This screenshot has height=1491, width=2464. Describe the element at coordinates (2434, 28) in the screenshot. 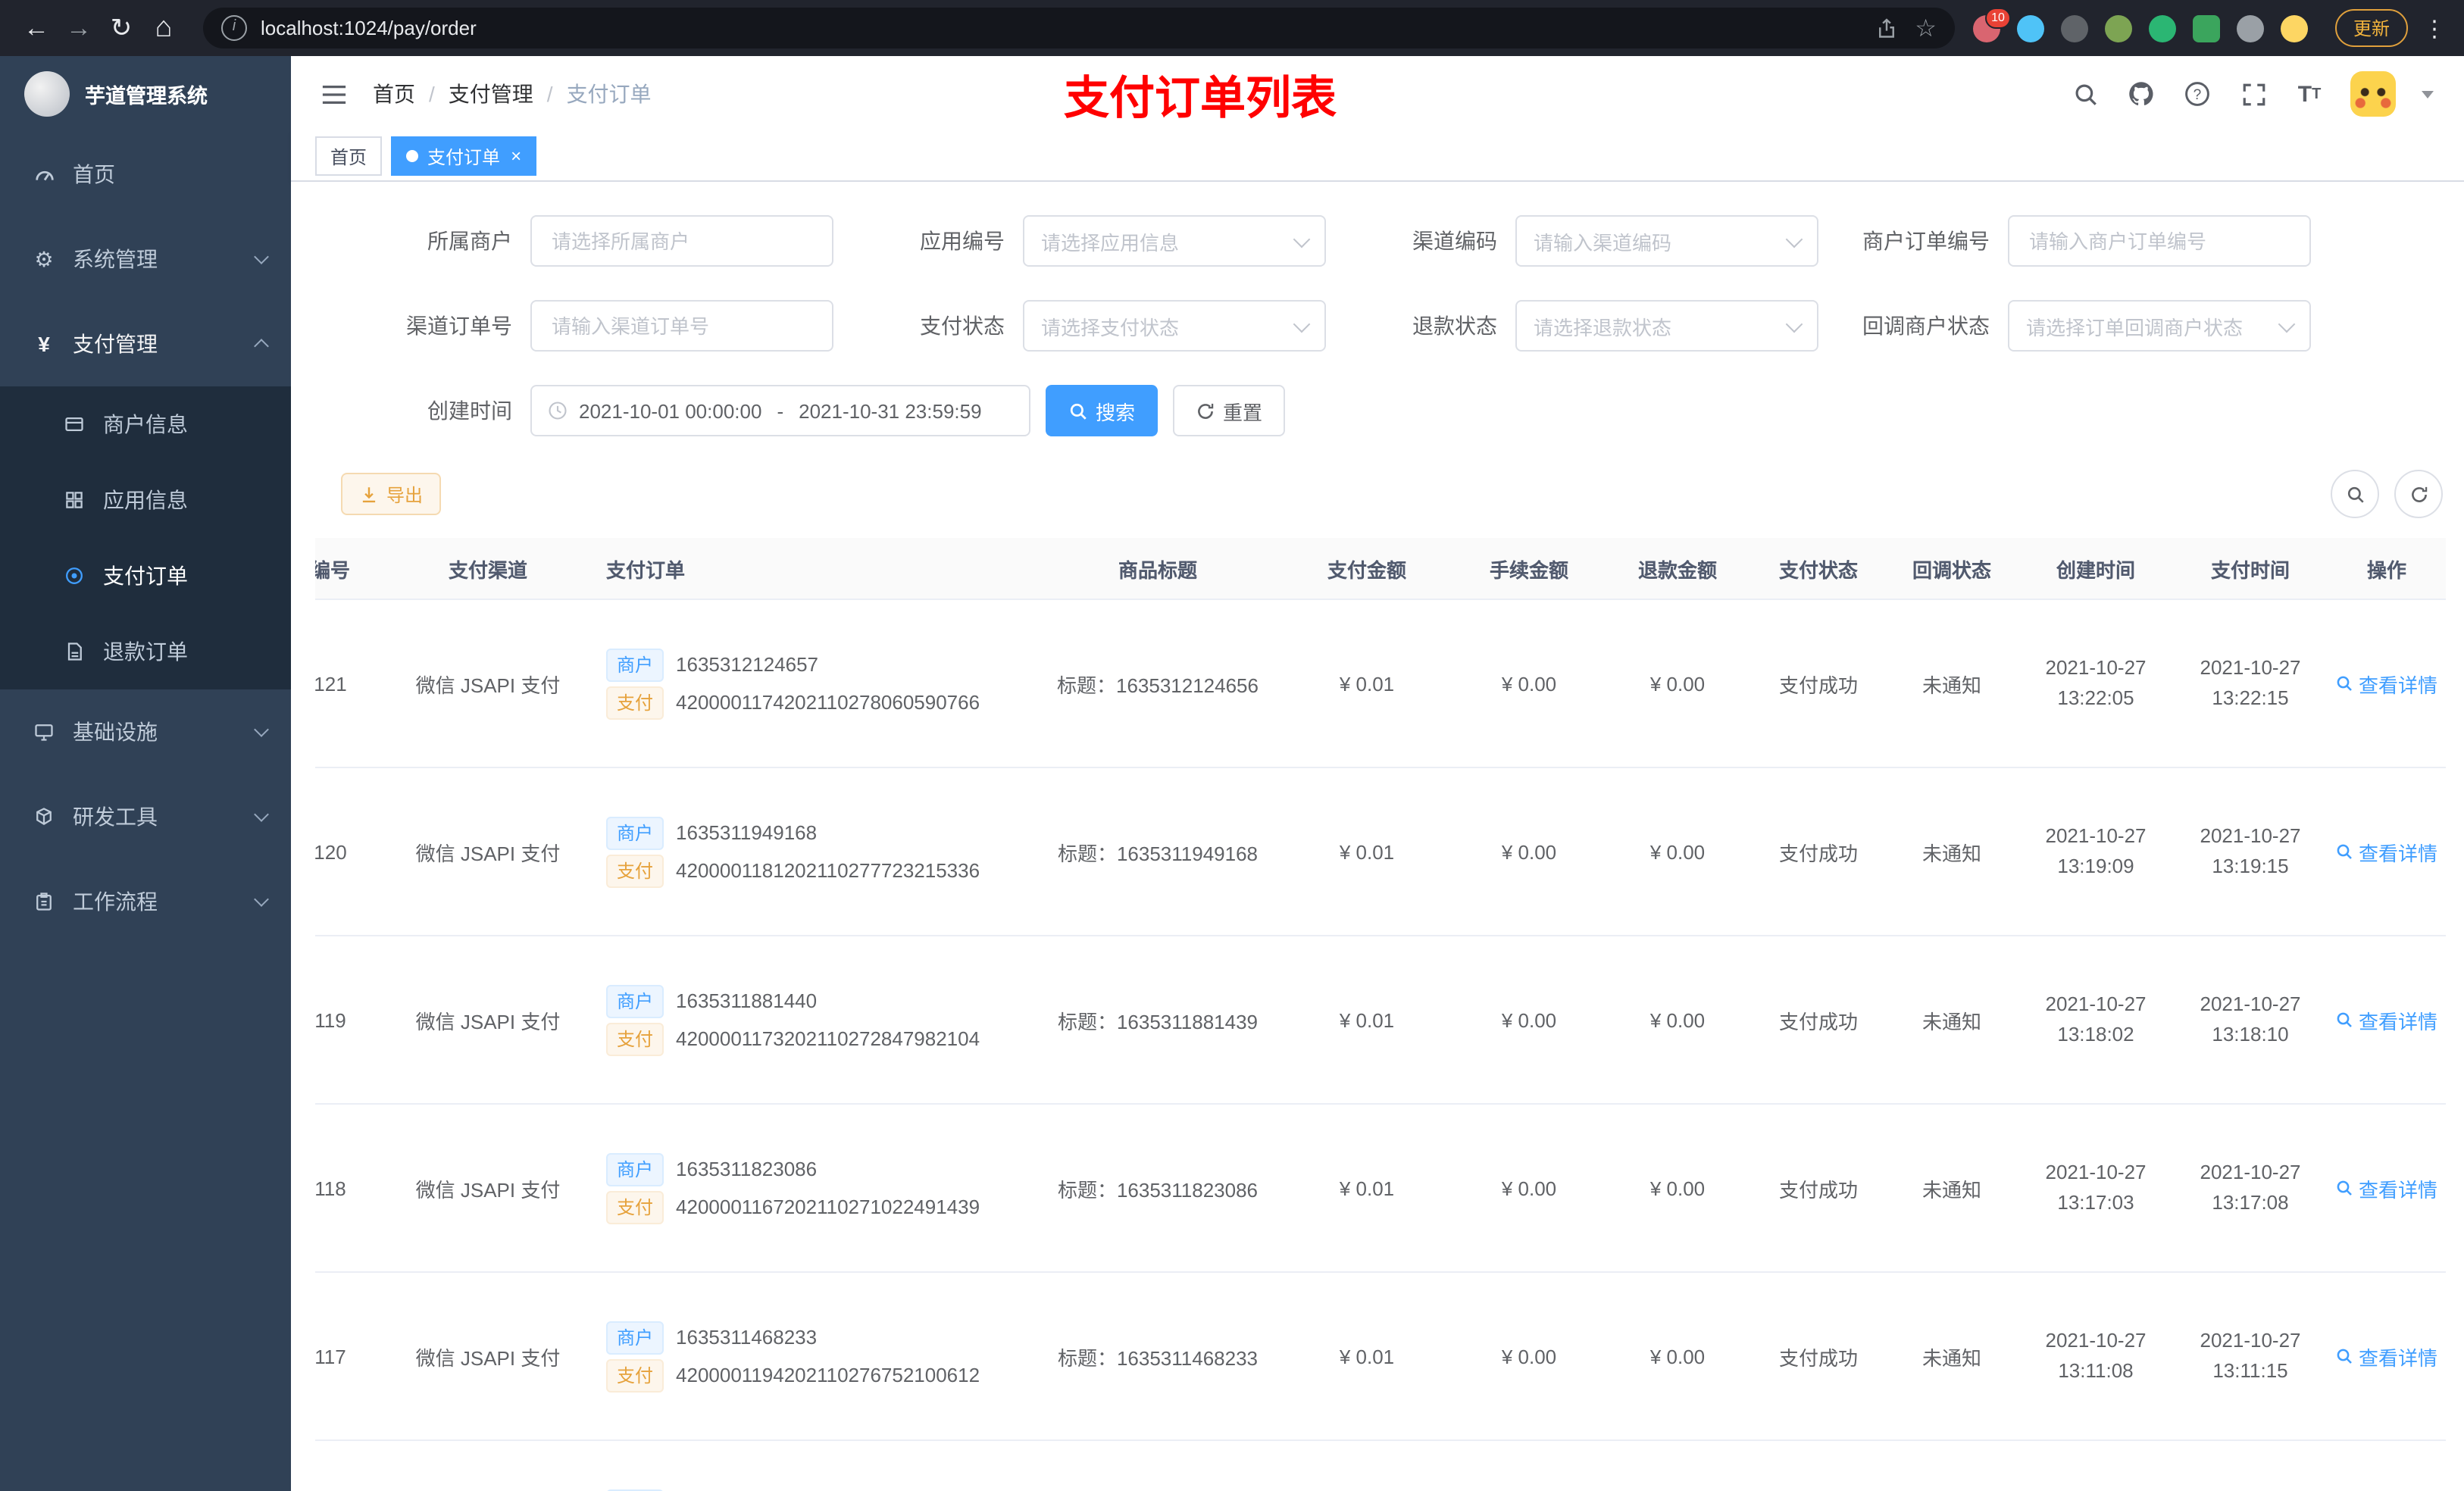

I see `browser-menu-icon: ⋮` at that location.